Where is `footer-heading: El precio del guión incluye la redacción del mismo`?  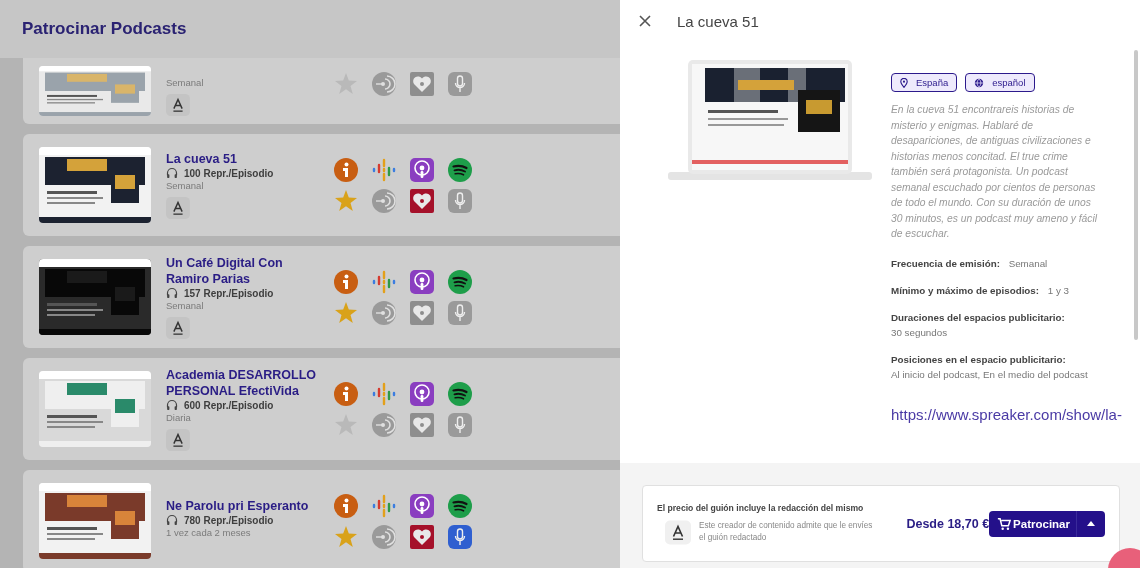 footer-heading: El precio del guión incluye la redacción del mismo is located at coordinates (761, 507).